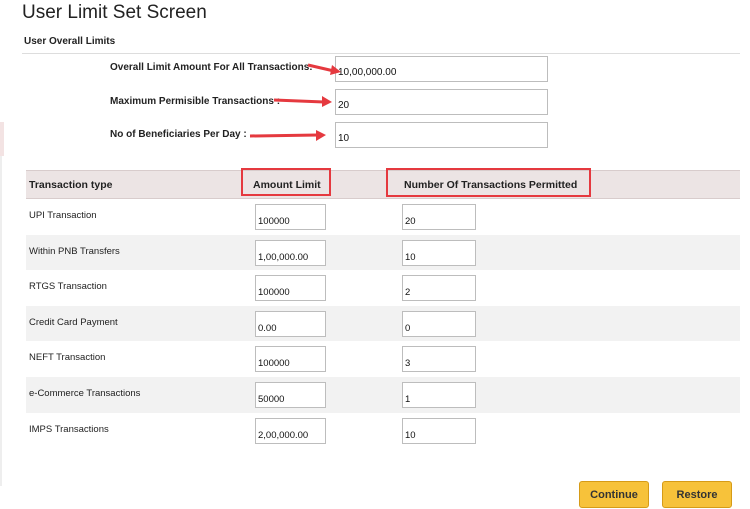 Image resolution: width=750 pixels, height=509 pixels. Describe the element at coordinates (71, 185) in the screenshot. I see `header-transaction-type: Transaction type` at that location.